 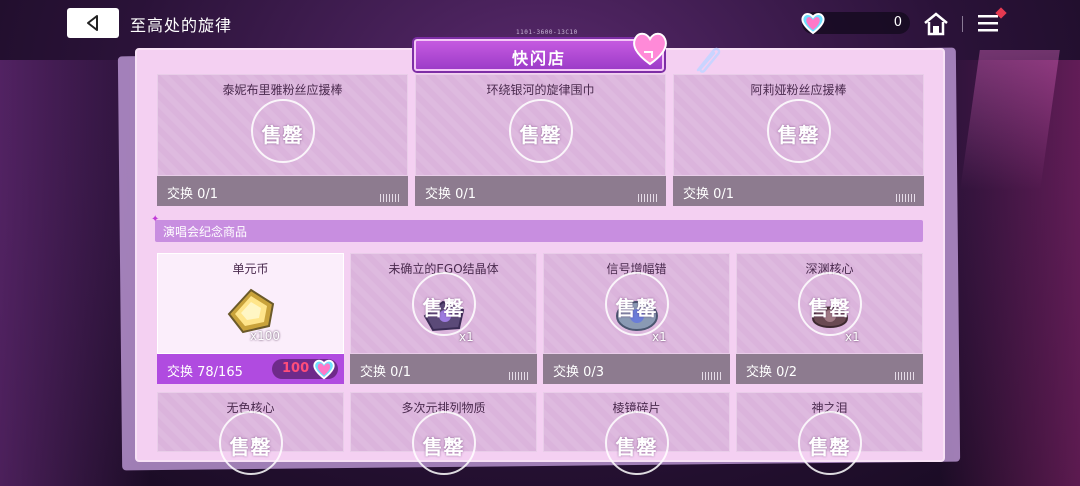 What do you see at coordinates (250, 303) in the screenshot?
I see `shop-item-card: 单元币 x100` at bounding box center [250, 303].